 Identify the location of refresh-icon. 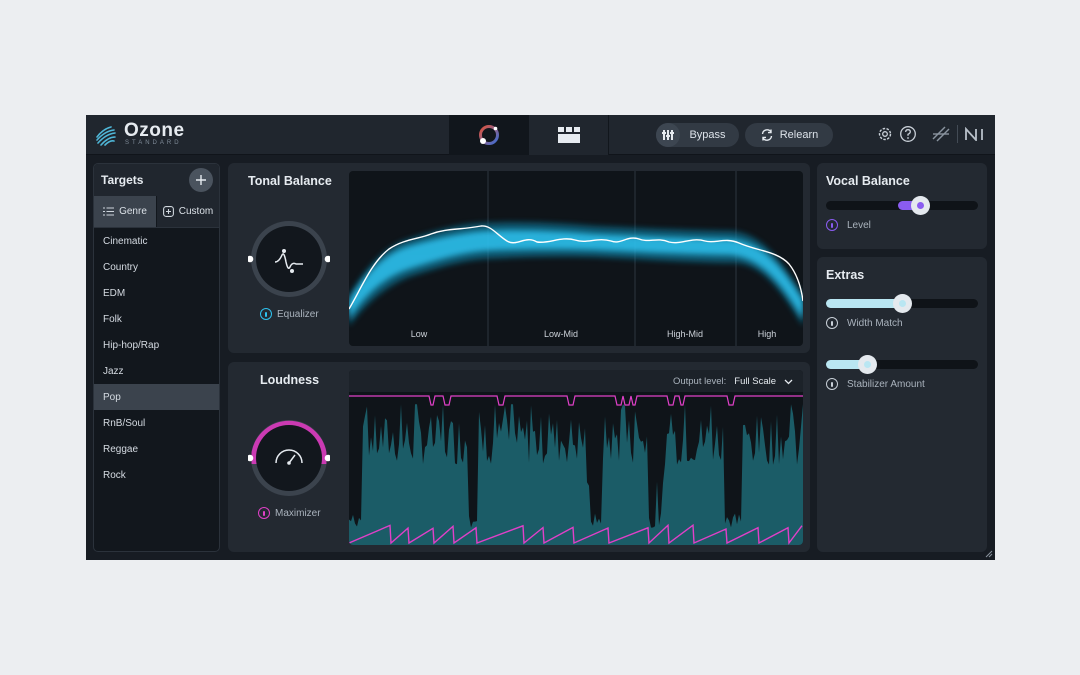
(766, 135).